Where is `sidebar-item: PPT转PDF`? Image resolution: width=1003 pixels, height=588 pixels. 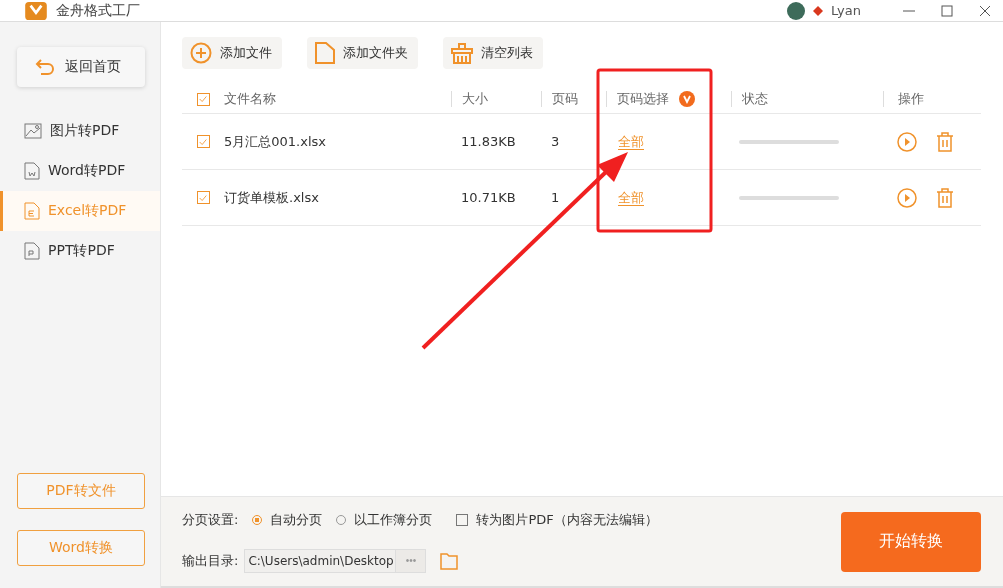
sidebar-item: PPT转PDF is located at coordinates (80, 251).